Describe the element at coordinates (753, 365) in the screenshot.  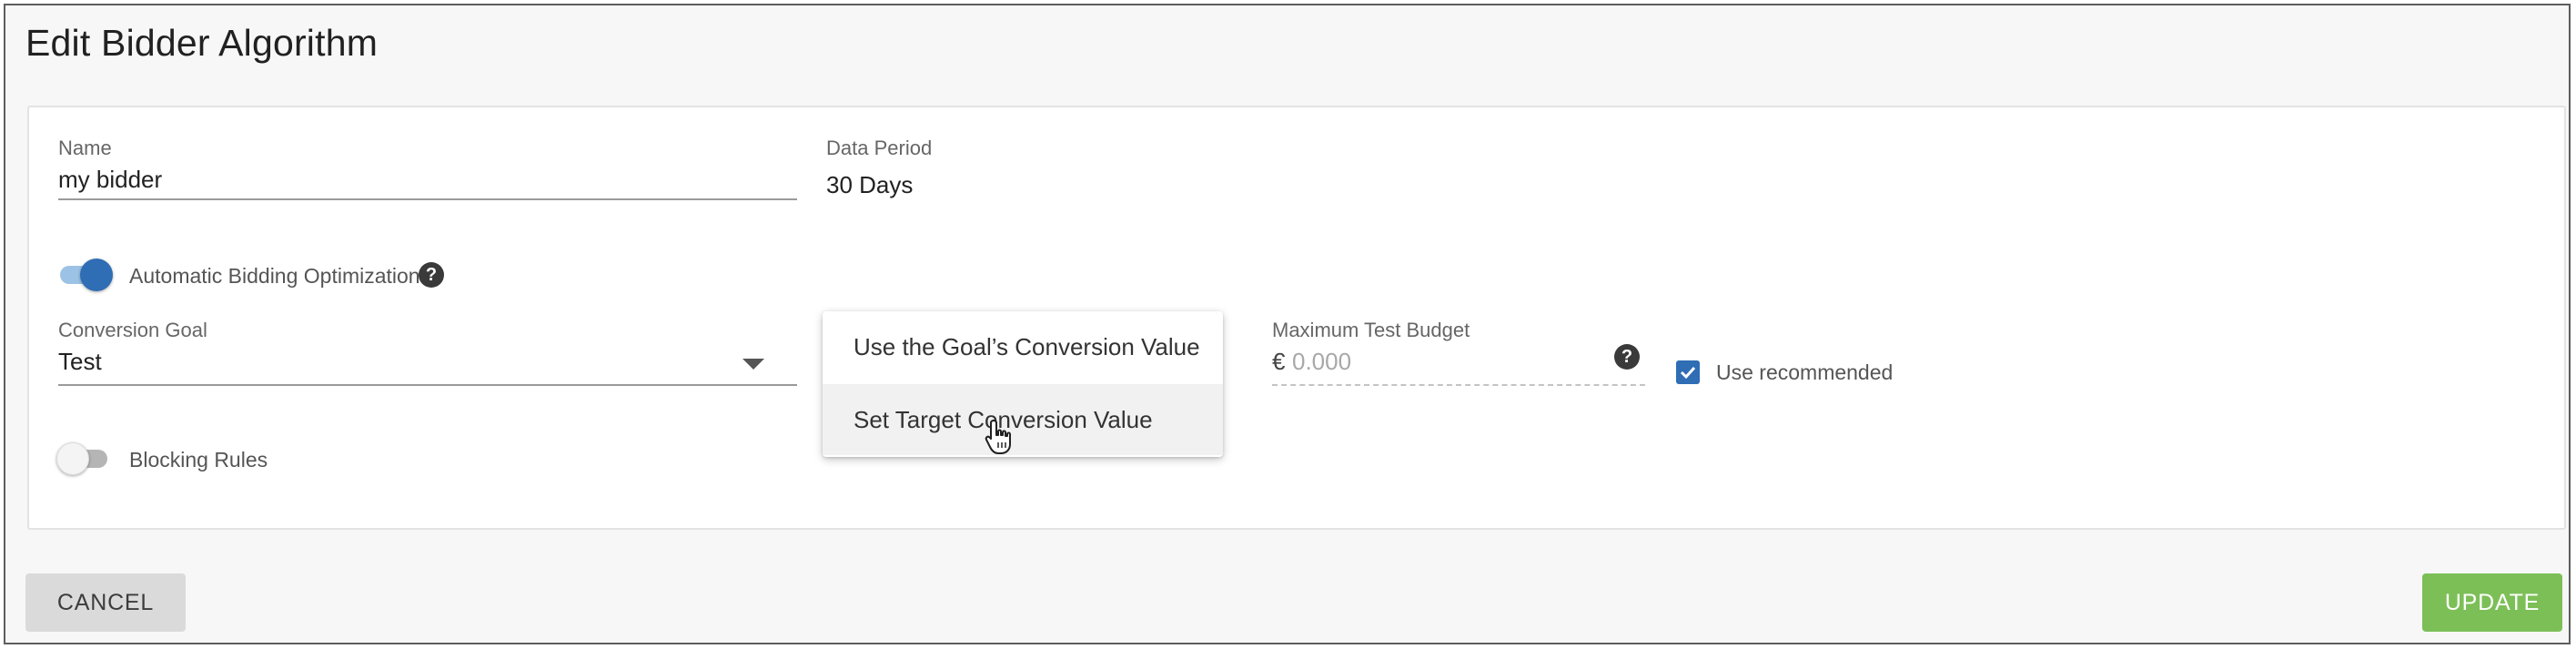
I see `chevron-down-icon` at that location.